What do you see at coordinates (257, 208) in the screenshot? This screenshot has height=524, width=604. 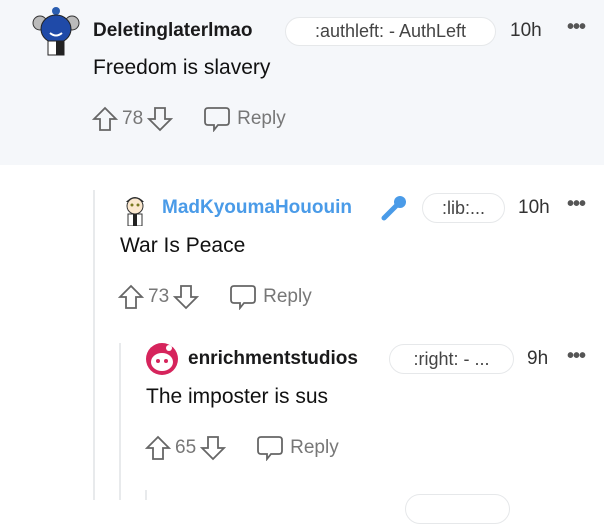 I see `comment-username: MadKyoumaHououin` at bounding box center [257, 208].